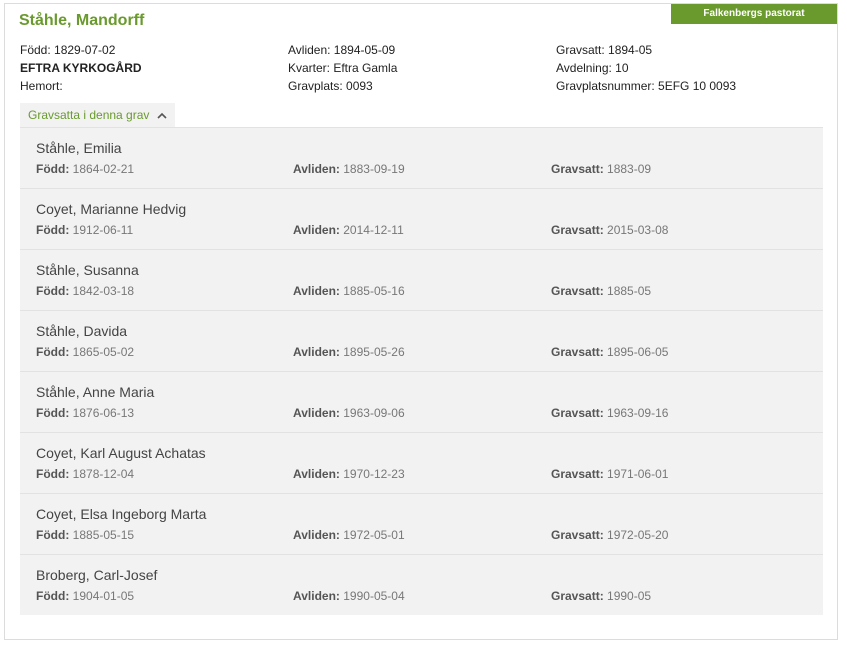  I want to click on person-died: Avliden: 1885-05-16, so click(349, 291).